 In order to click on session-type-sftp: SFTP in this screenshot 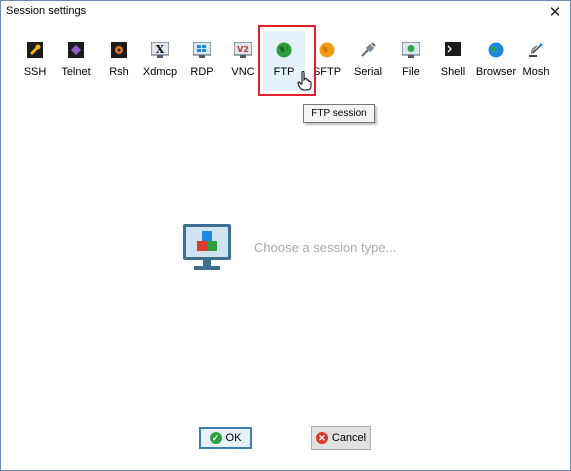, I will do `click(327, 57)`.